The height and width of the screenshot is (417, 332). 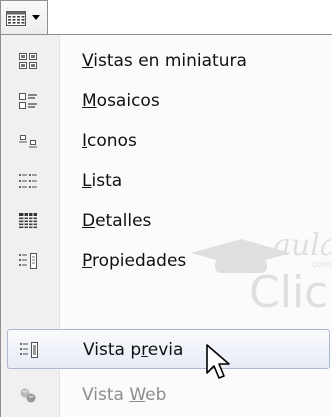 I want to click on menu-item-label: Detalles, so click(x=117, y=221).